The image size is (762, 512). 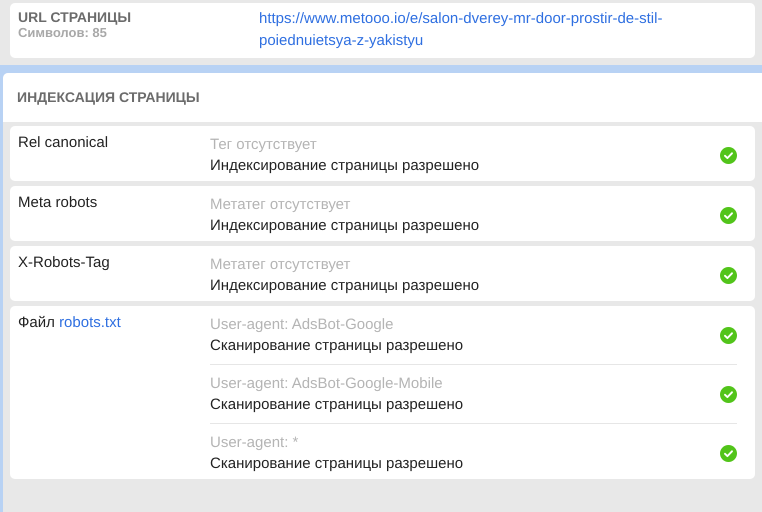 I want to click on url-label: URL СТРАНИЦЫ, so click(x=75, y=17).